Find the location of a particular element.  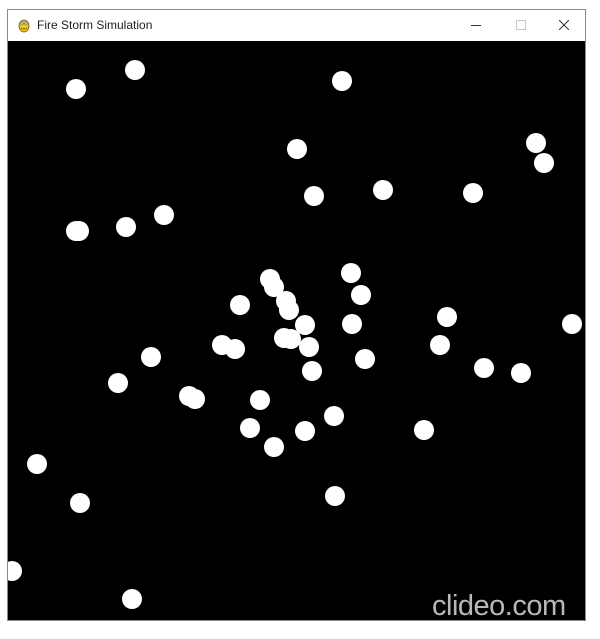

minimize-button is located at coordinates (476, 25).